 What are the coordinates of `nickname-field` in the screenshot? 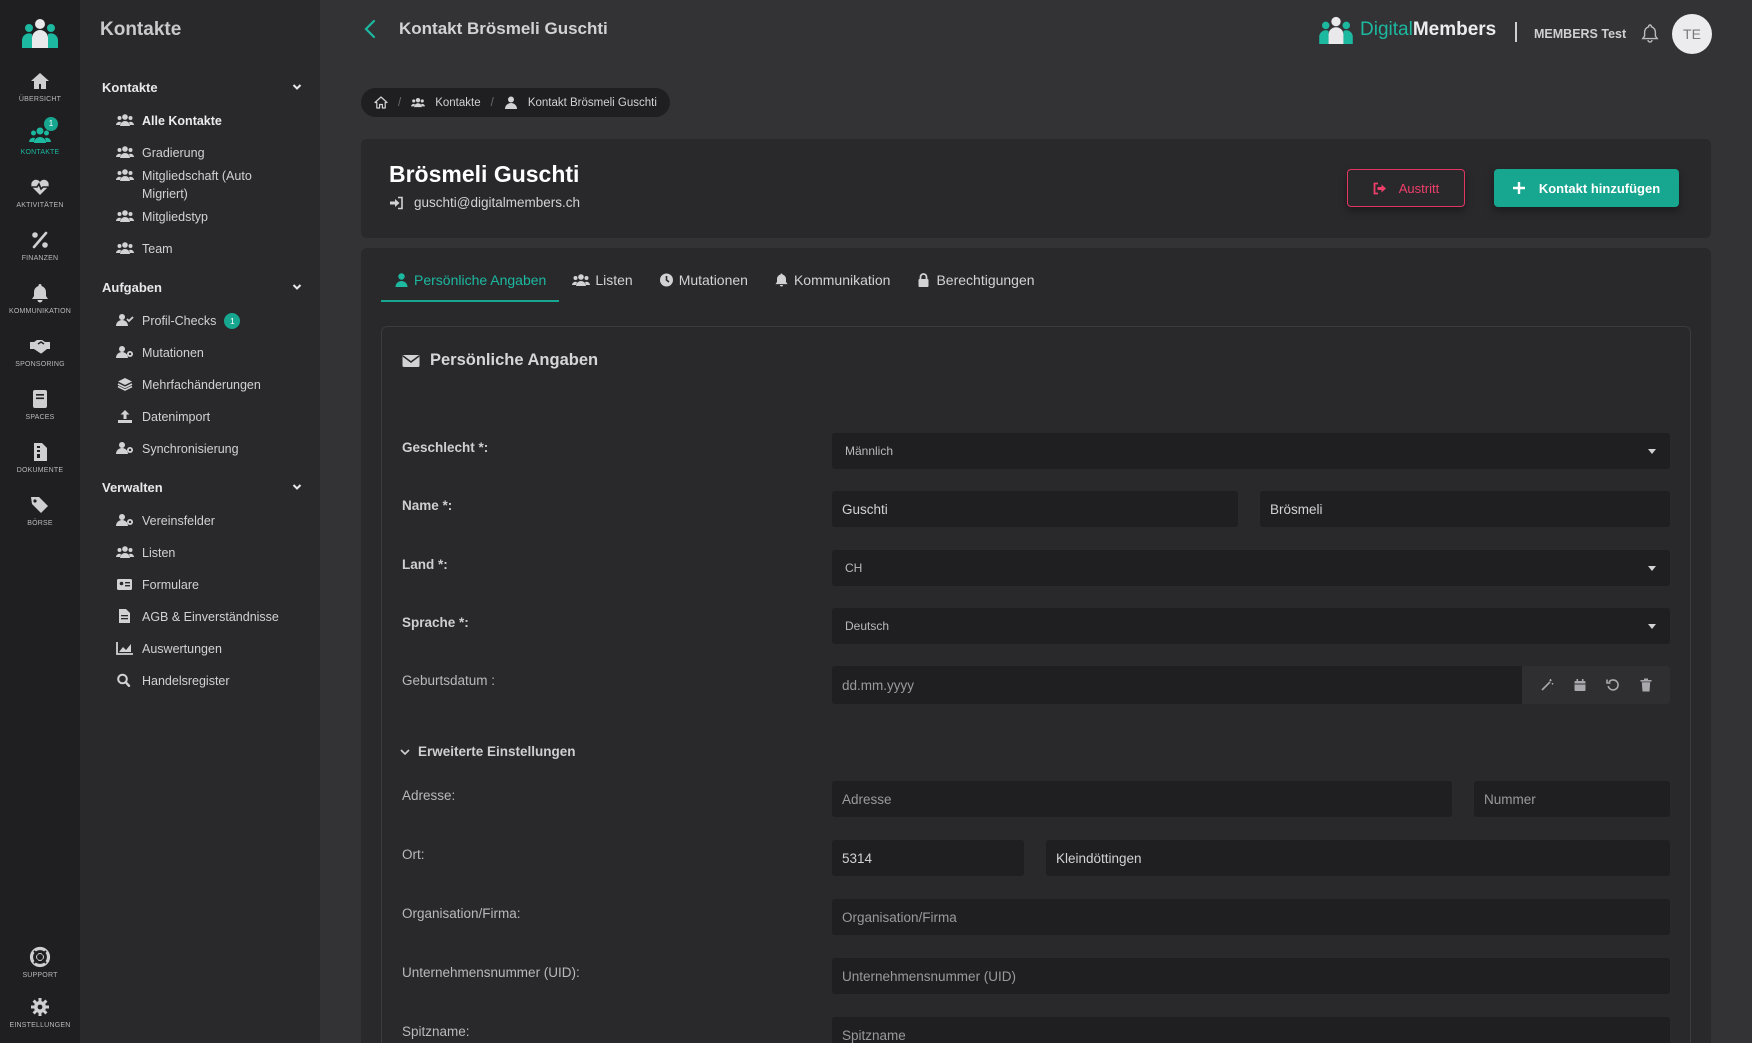 It's located at (1251, 1030).